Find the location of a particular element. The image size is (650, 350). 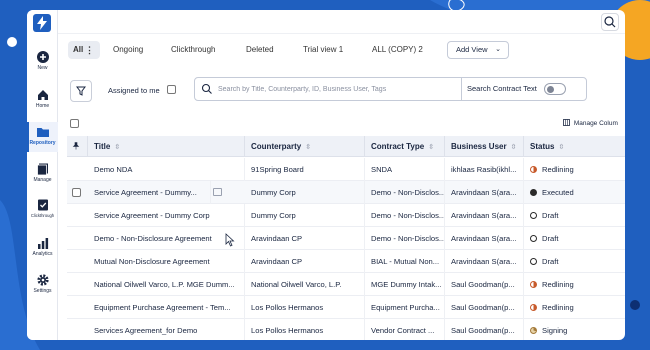

search-bar: Search Contract Text is located at coordinates (390, 89).